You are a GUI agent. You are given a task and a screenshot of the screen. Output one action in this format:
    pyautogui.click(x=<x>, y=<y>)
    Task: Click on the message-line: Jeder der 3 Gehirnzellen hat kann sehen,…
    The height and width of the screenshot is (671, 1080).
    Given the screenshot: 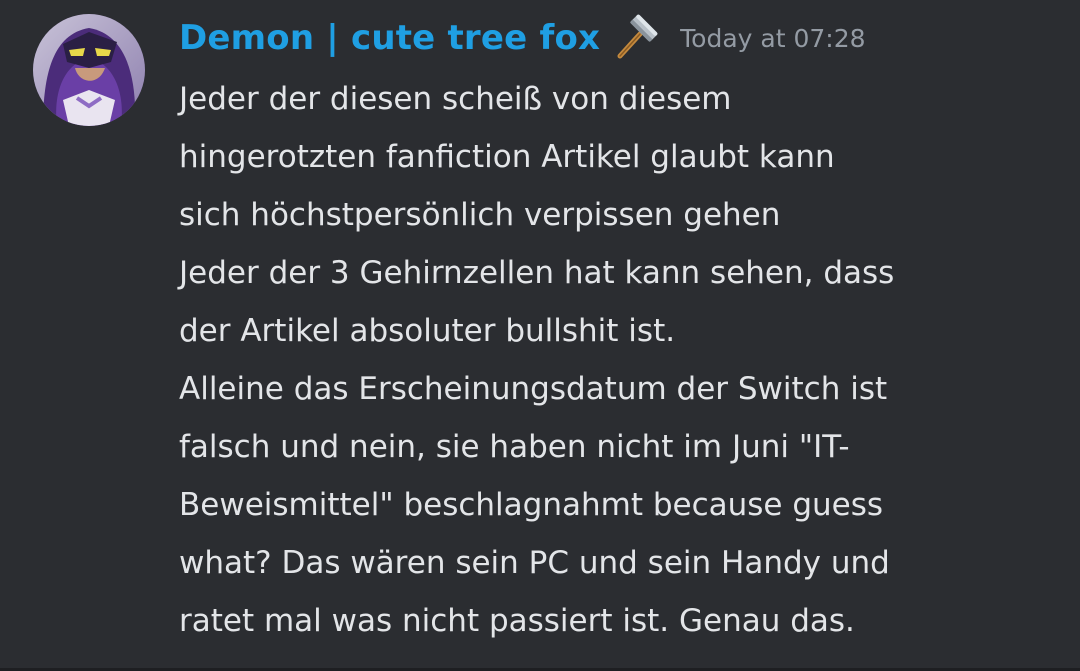 What is the action you would take?
    pyautogui.click(x=537, y=273)
    